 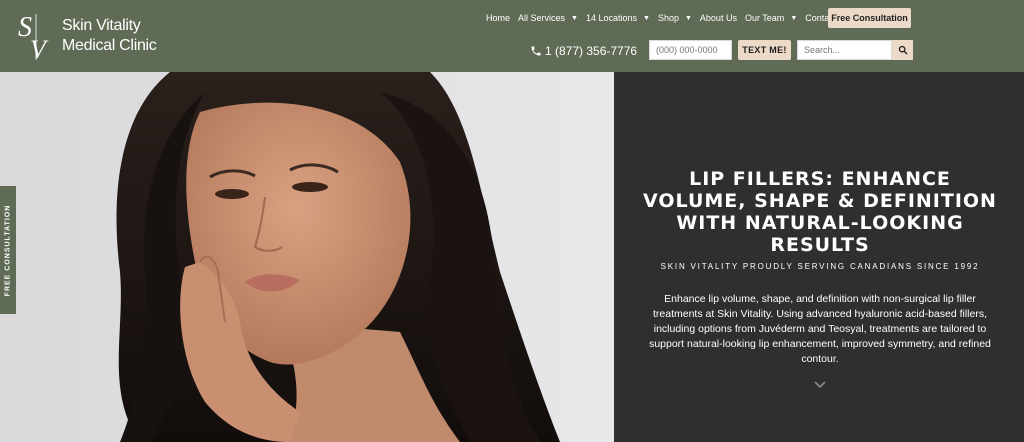 What do you see at coordinates (844, 50) in the screenshot?
I see `search-input` at bounding box center [844, 50].